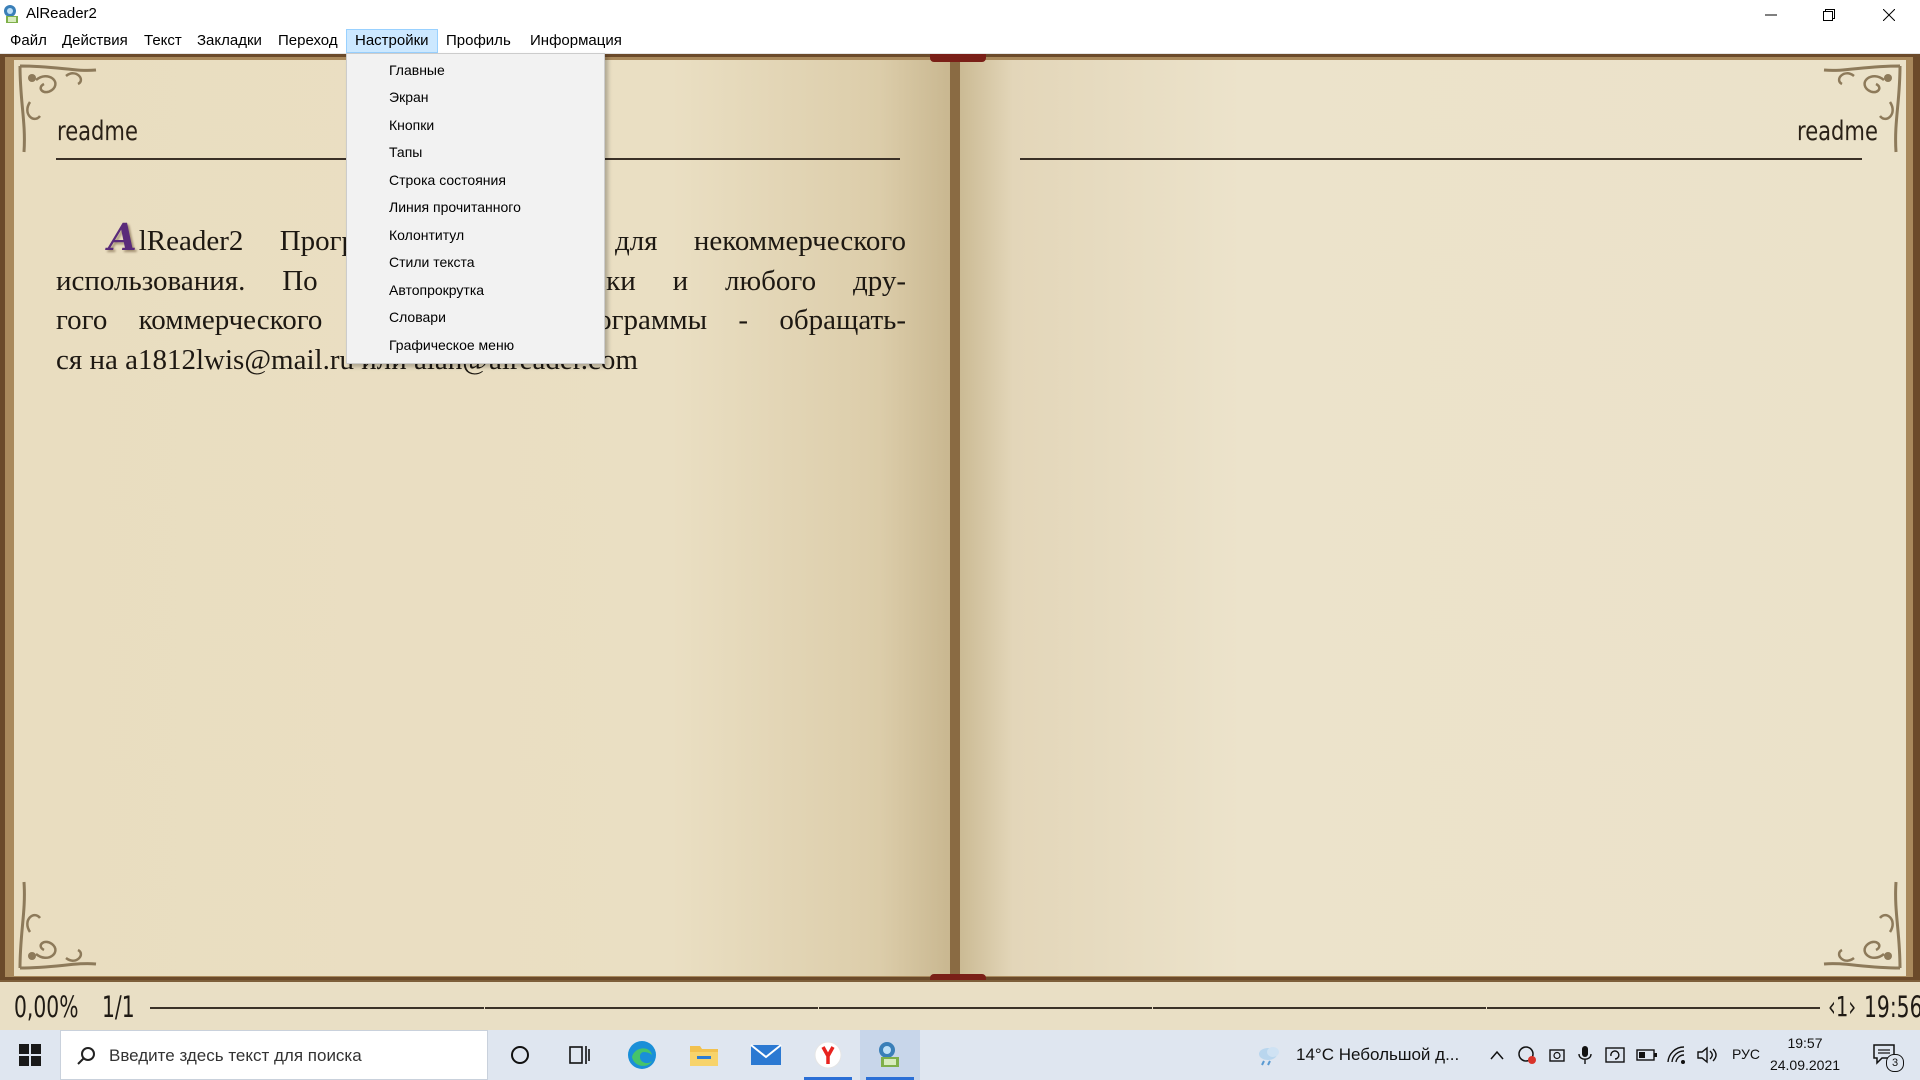 Image resolution: width=1920 pixels, height=1080 pixels. I want to click on input-language: РУС, so click(1746, 1054).